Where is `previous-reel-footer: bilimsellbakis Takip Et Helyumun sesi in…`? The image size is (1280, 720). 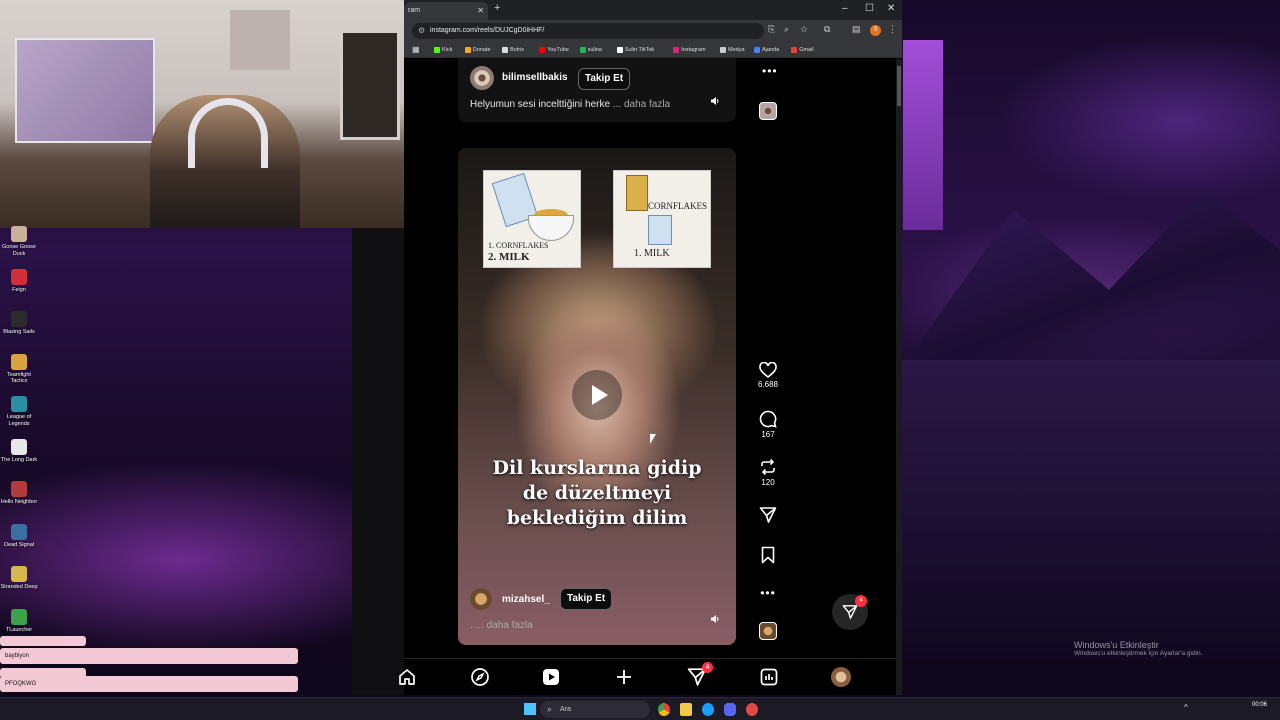
previous-reel-footer: bilimsellbakis Takip Et Helyumun sesi in… is located at coordinates (597, 90).